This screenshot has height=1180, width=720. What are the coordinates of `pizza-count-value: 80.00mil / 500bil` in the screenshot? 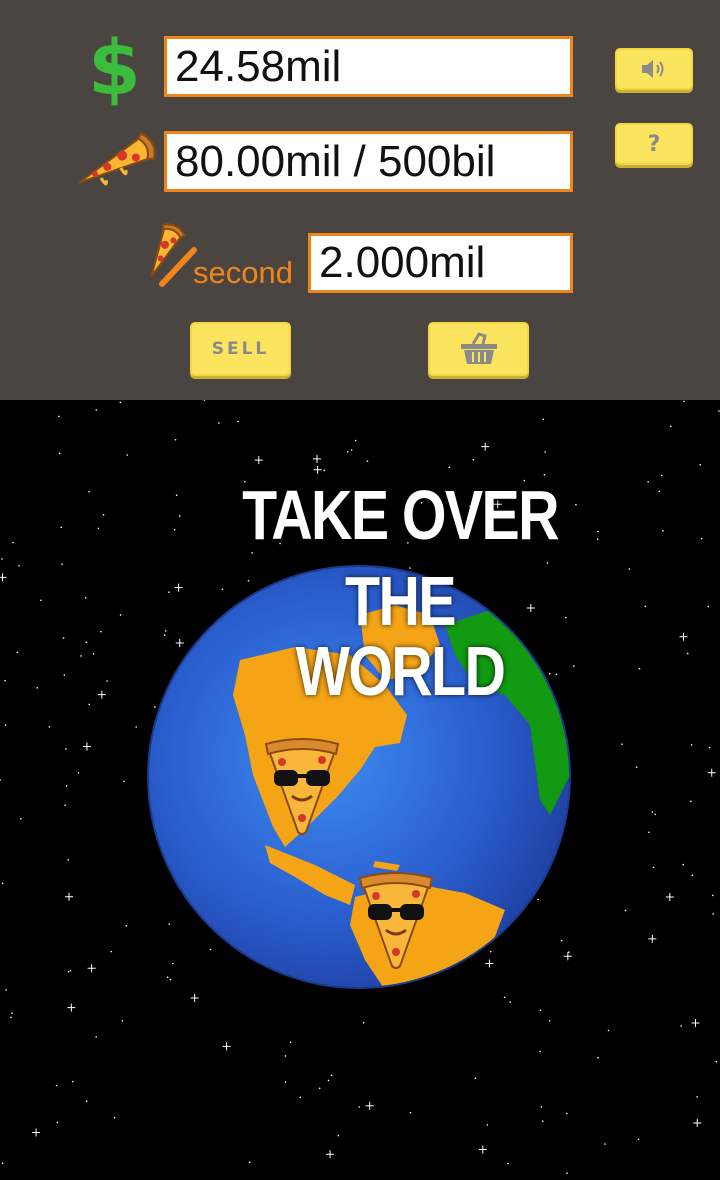 It's located at (335, 161).